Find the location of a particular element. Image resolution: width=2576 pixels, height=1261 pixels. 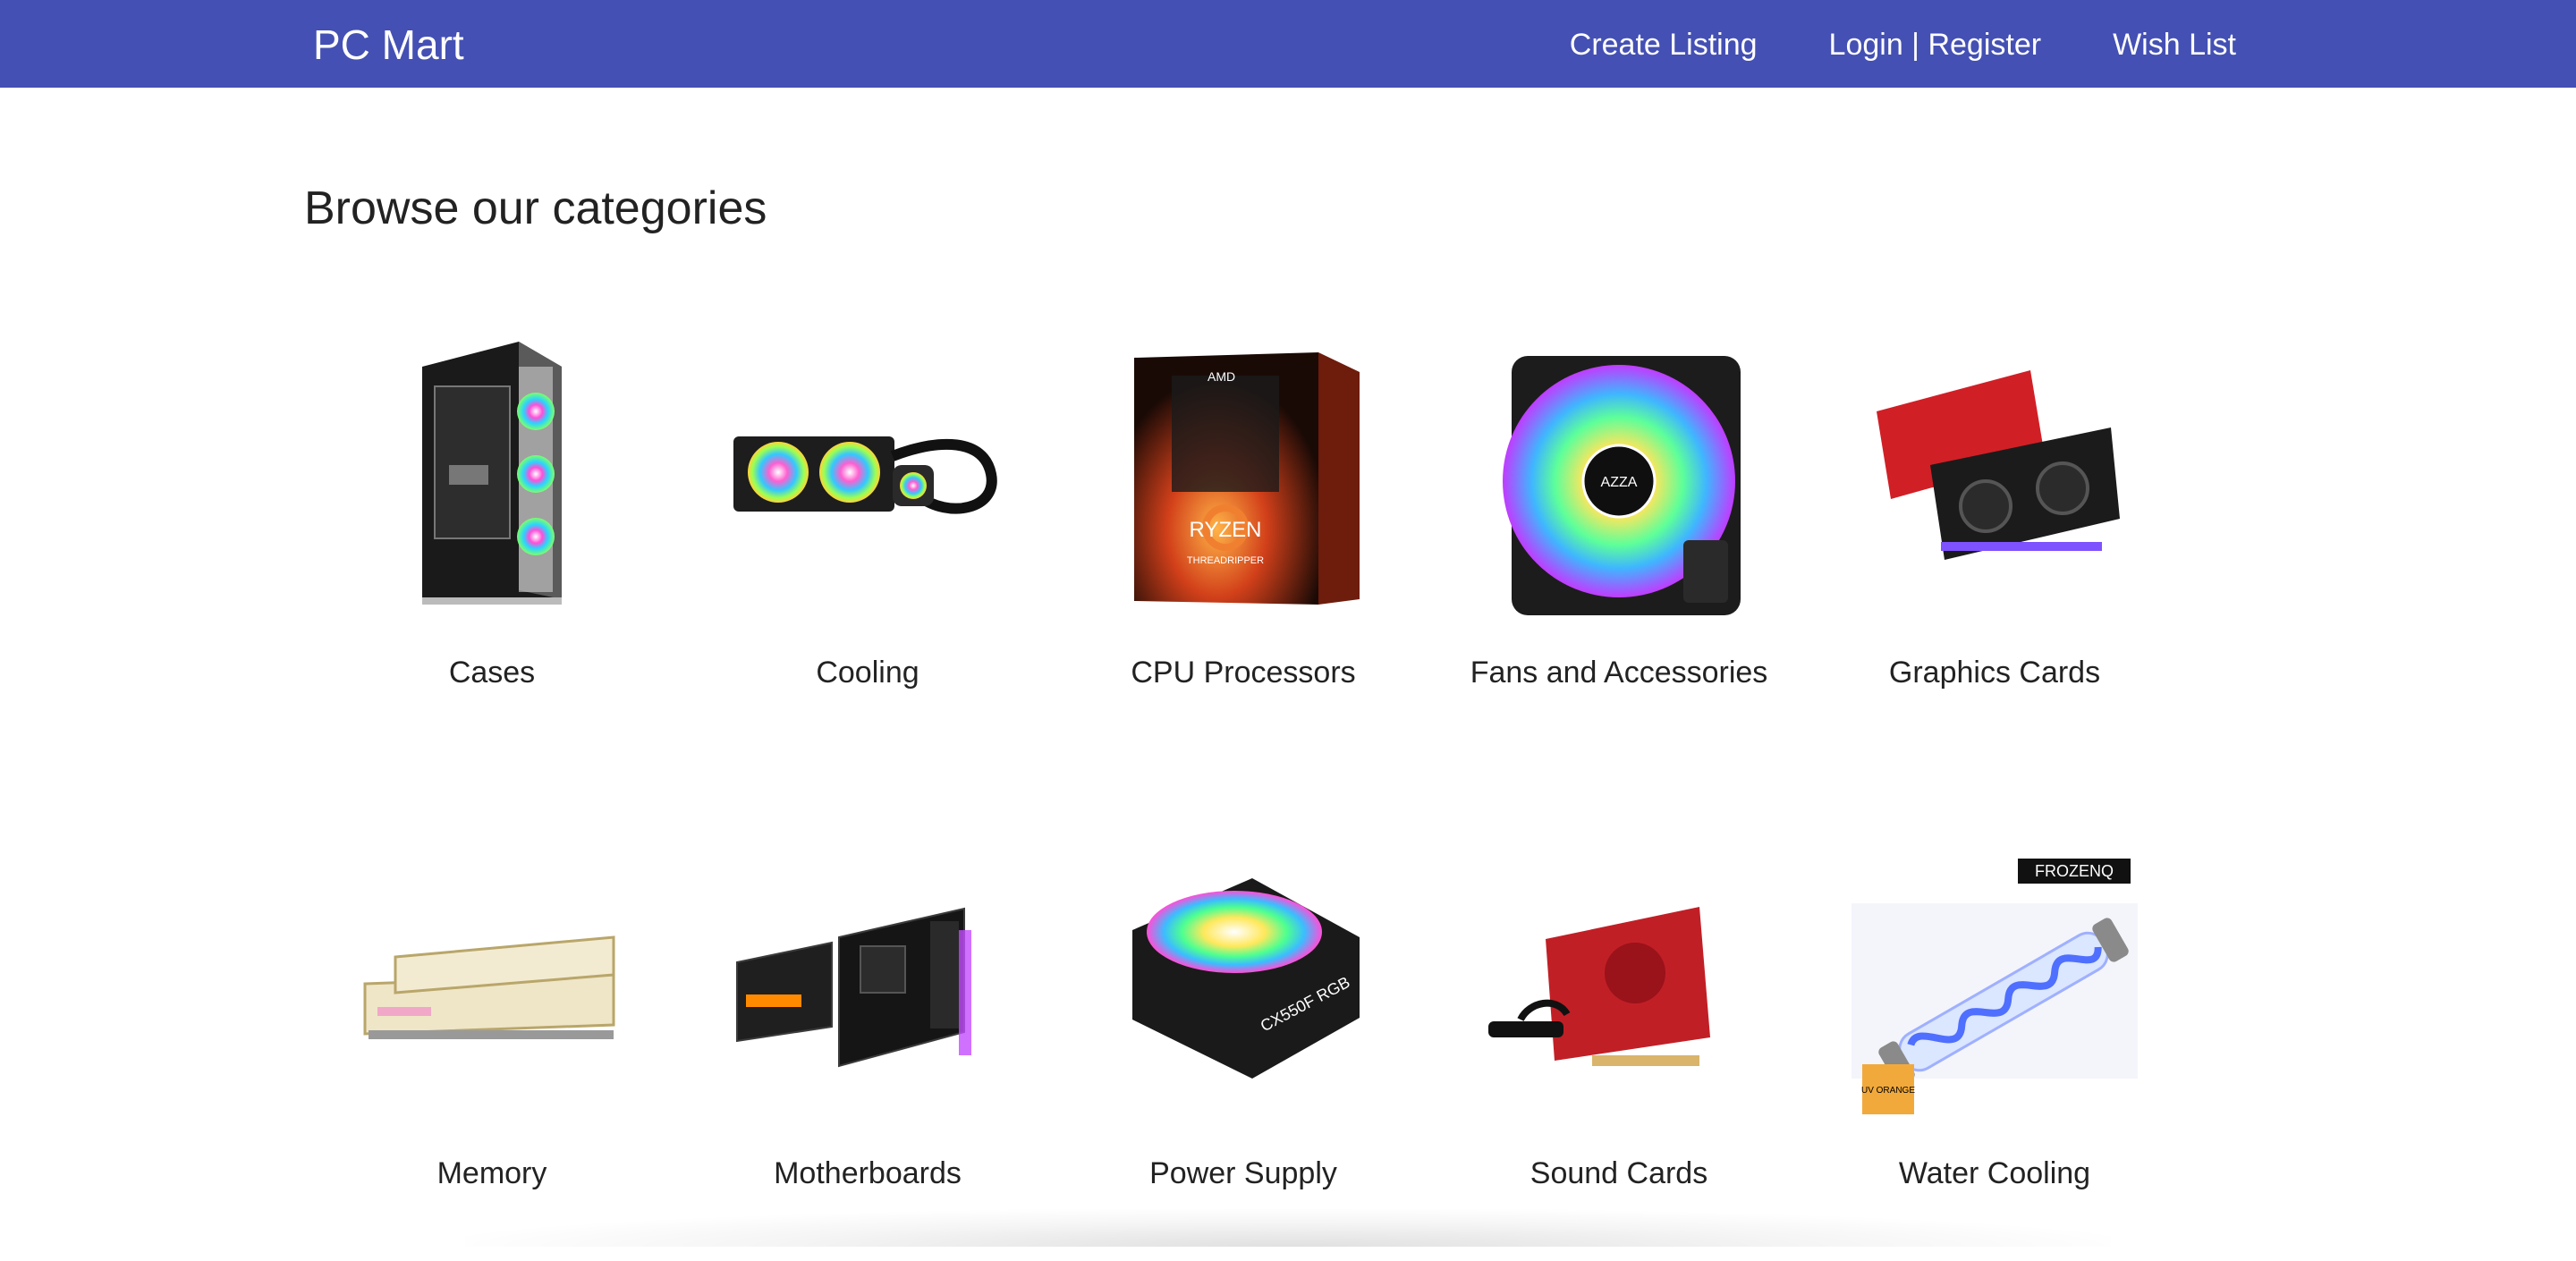

category-label: Power Supply is located at coordinates (1243, 1173).